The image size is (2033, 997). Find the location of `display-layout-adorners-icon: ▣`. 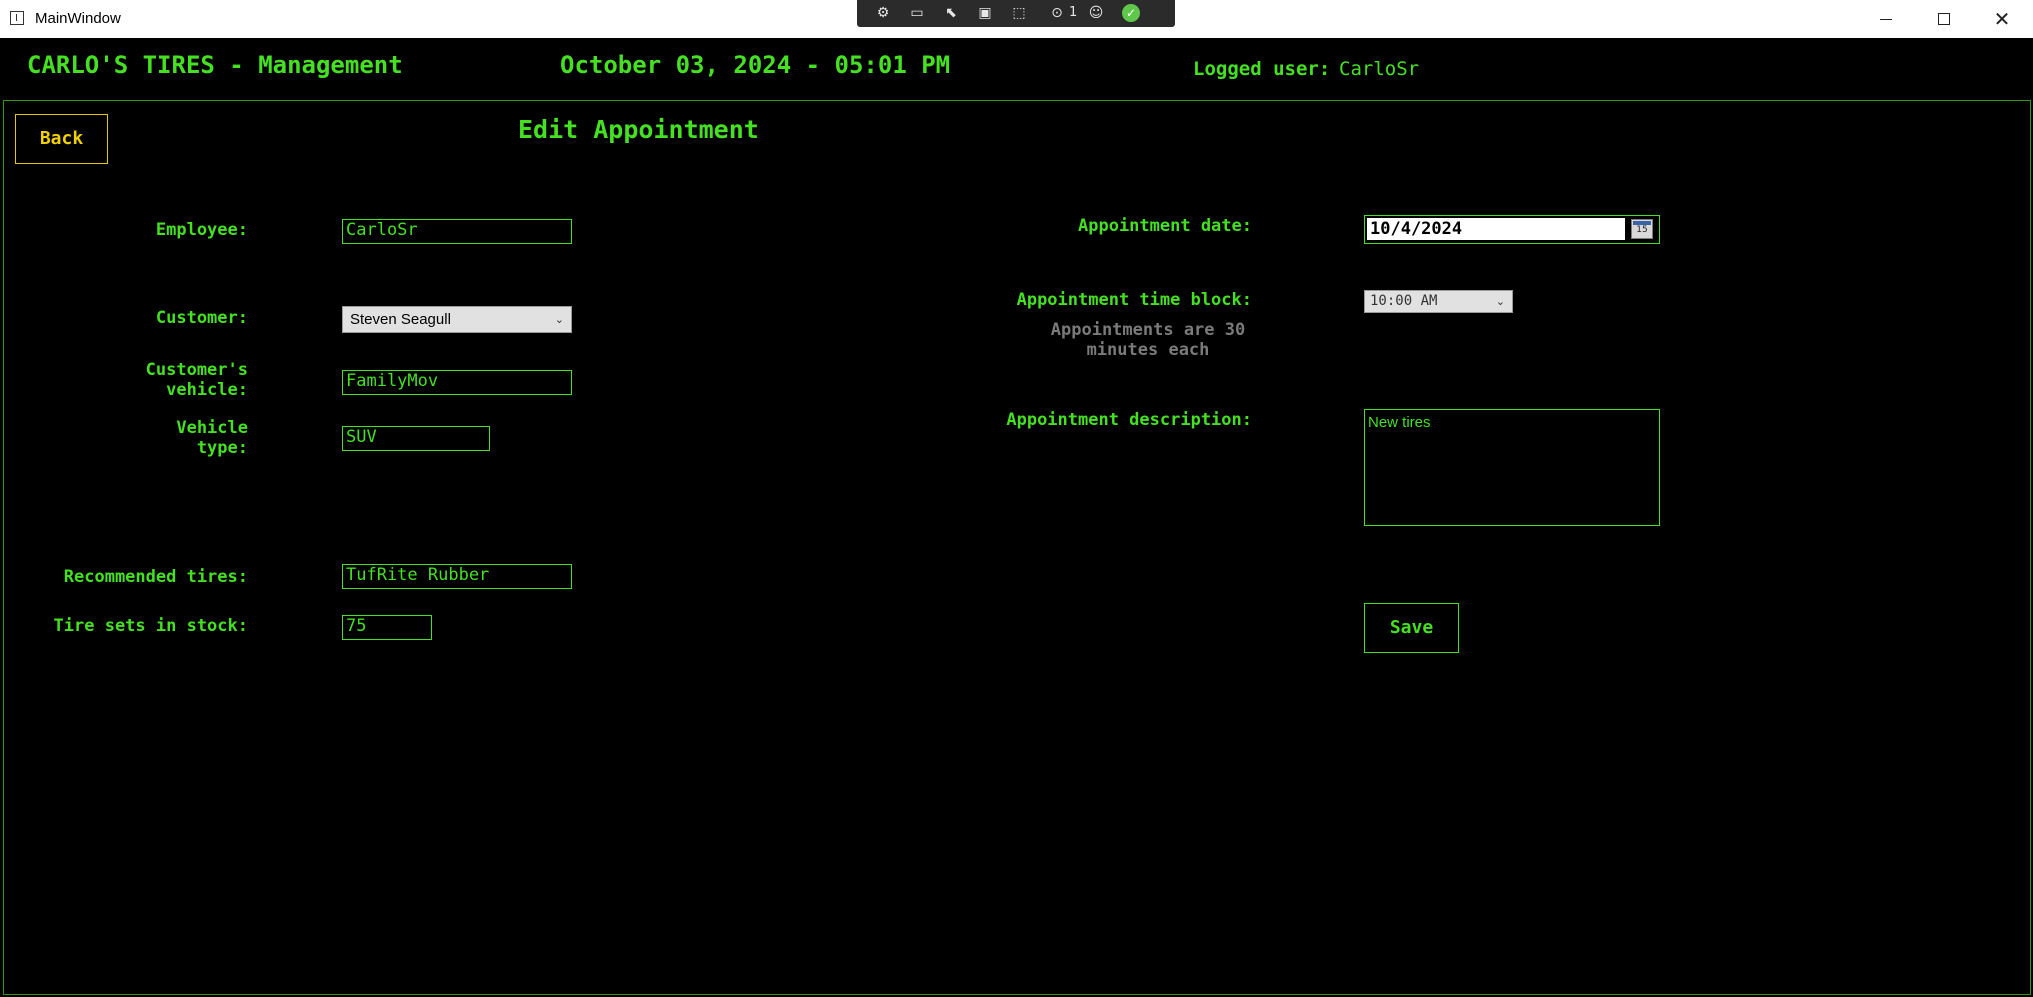

display-layout-adorners-icon: ▣ is located at coordinates (985, 13).